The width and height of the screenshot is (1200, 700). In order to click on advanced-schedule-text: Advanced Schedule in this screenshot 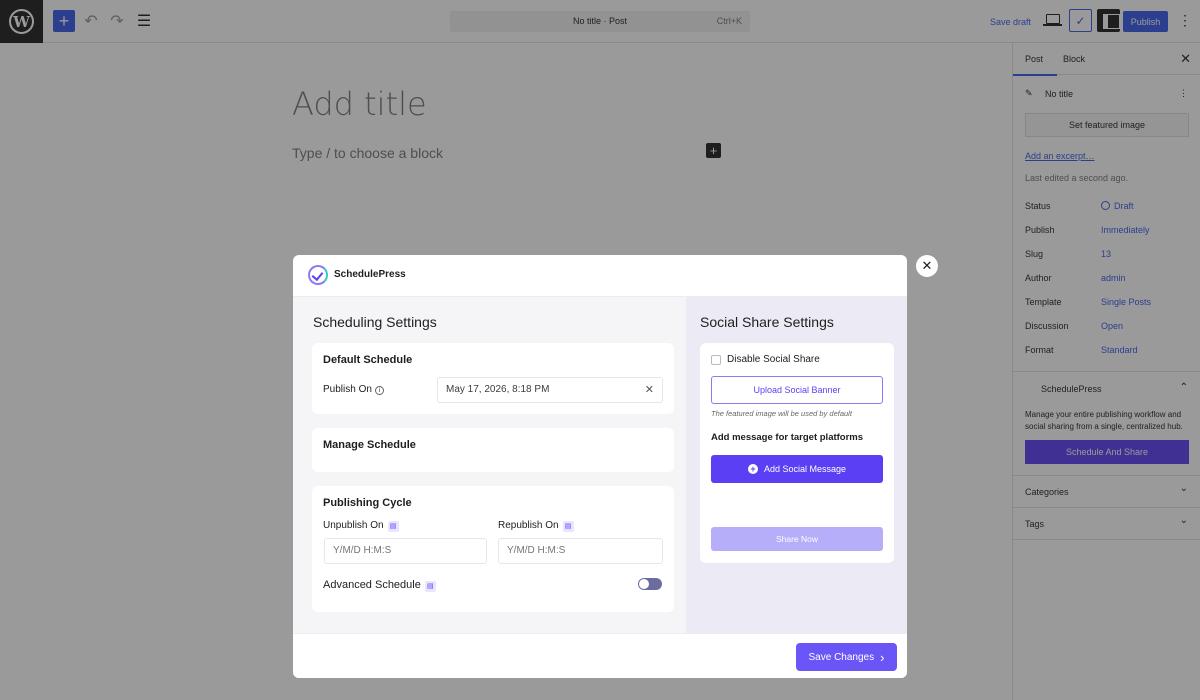, I will do `click(372, 585)`.